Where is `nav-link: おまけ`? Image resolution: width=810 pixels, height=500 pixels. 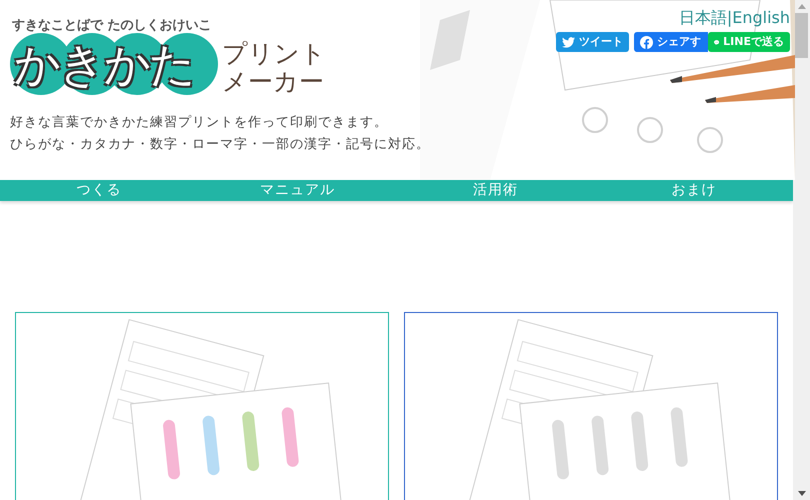
nav-link: おまけ is located at coordinates (693, 190).